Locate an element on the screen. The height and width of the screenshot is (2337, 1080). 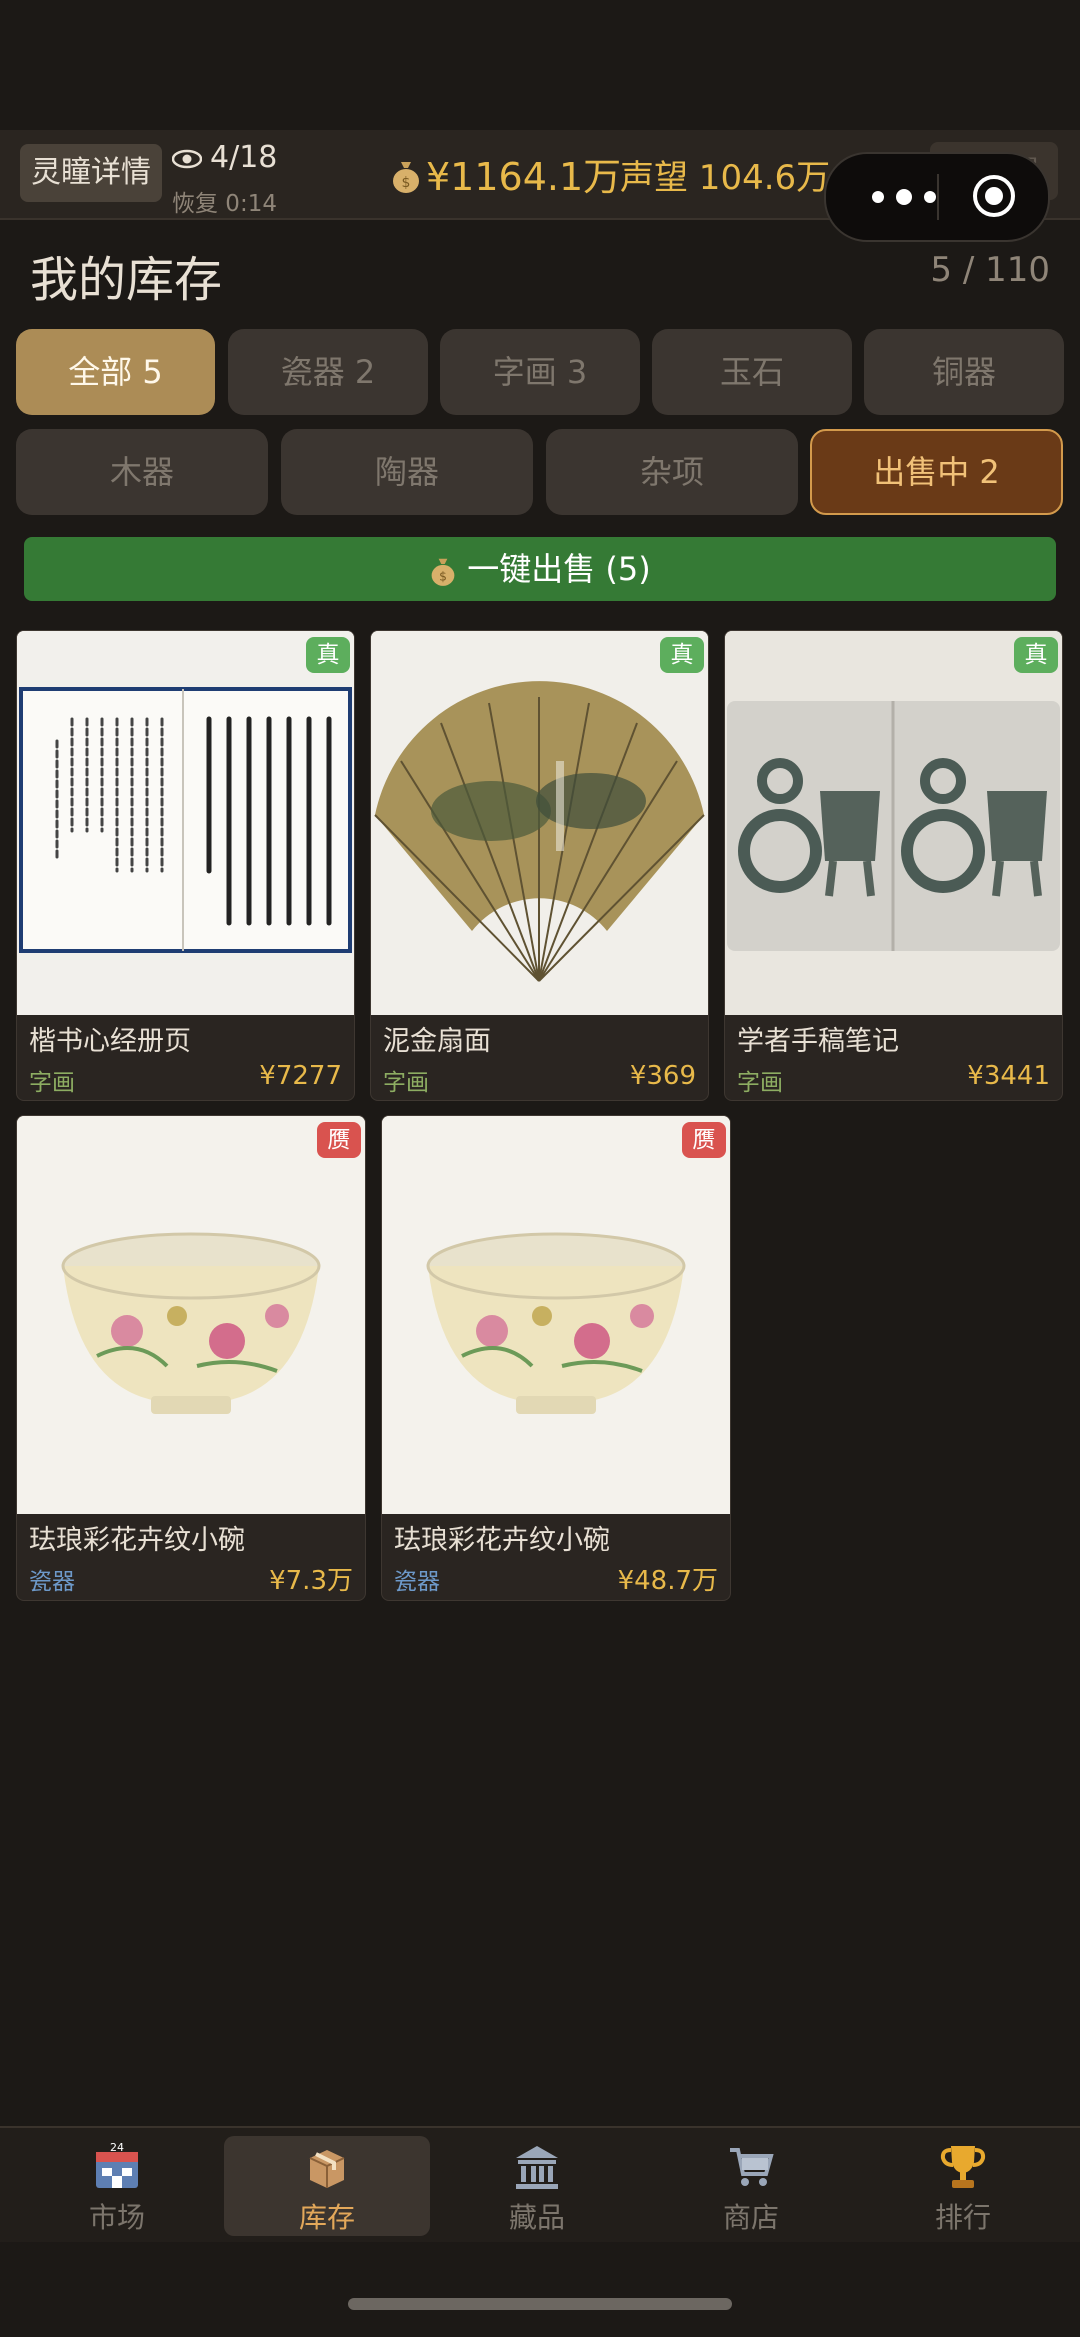
tab-jade: 玉石 is located at coordinates (752, 372).